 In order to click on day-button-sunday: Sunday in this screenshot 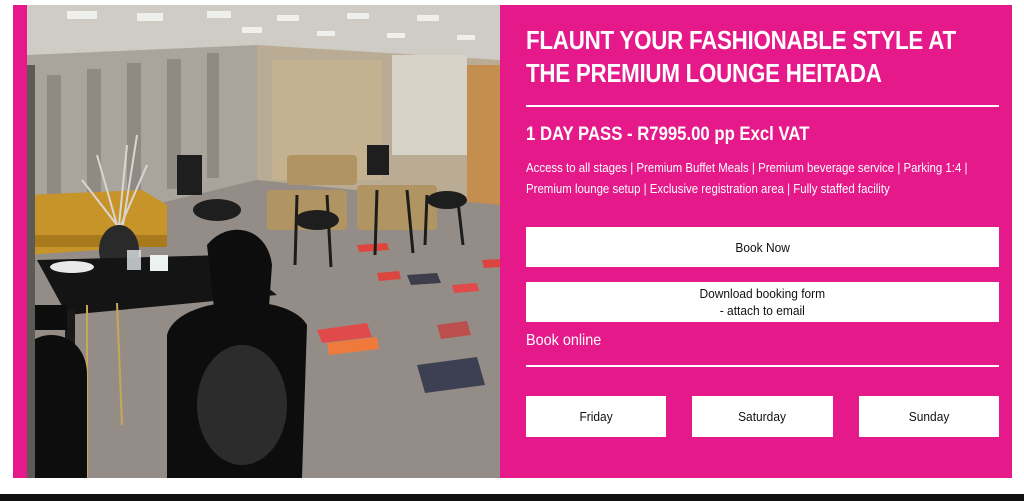, I will do `click(929, 416)`.